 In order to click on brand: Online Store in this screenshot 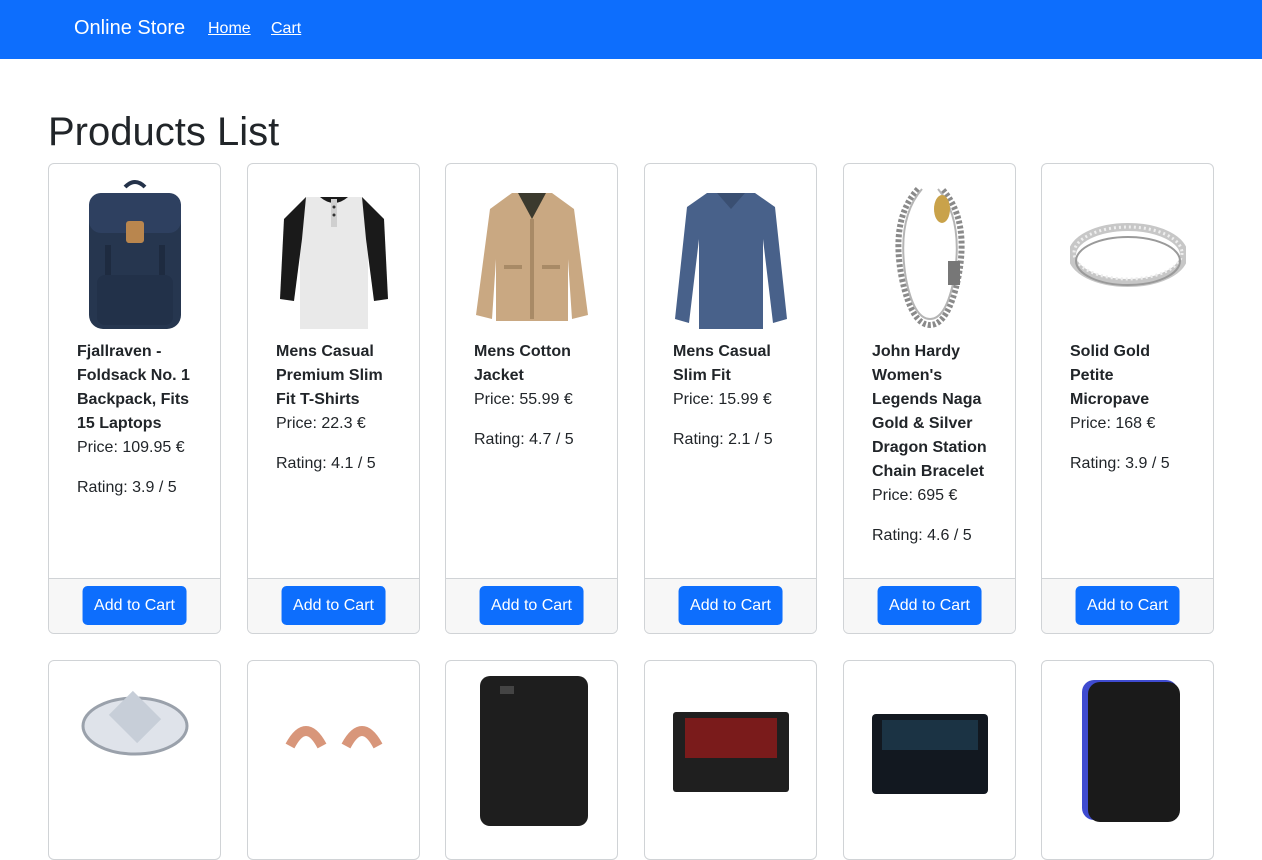, I will do `click(129, 28)`.